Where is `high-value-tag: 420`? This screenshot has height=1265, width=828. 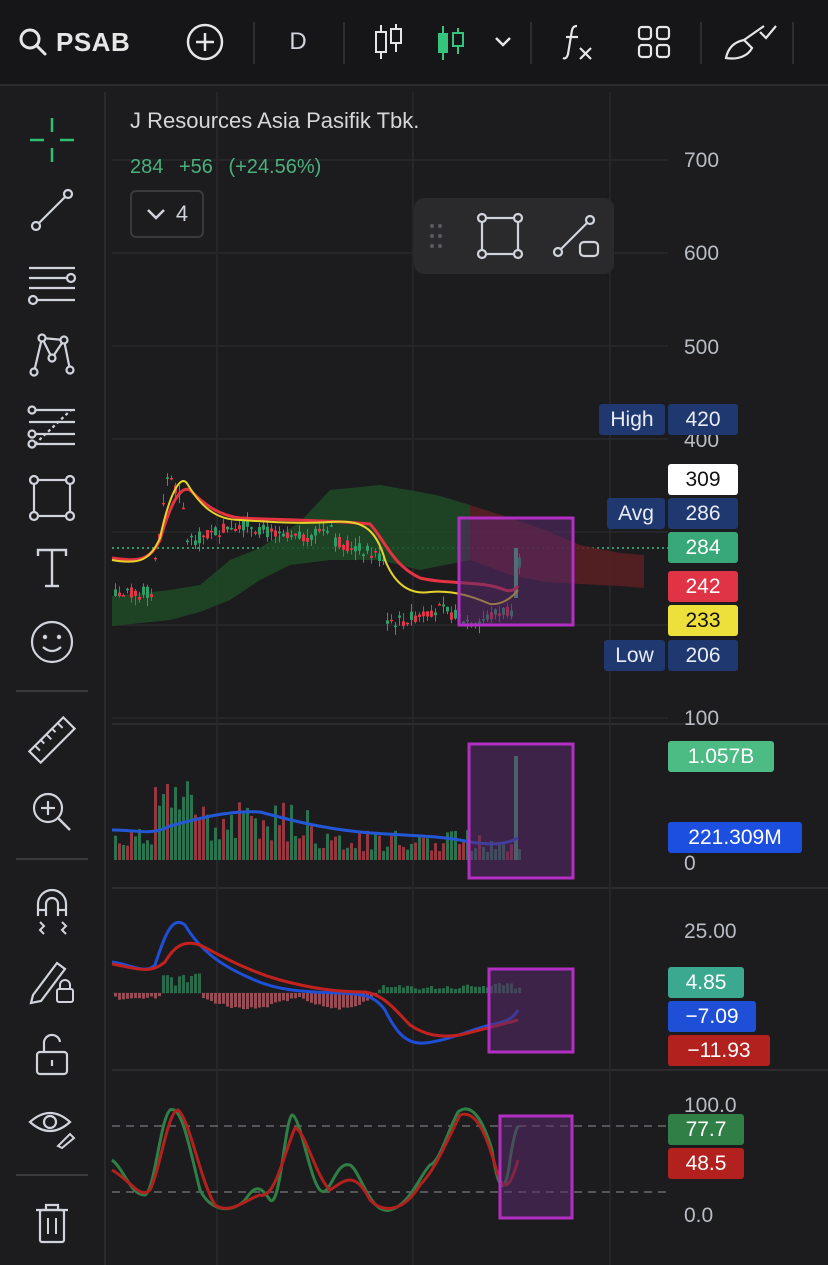
high-value-tag: 420 is located at coordinates (703, 419).